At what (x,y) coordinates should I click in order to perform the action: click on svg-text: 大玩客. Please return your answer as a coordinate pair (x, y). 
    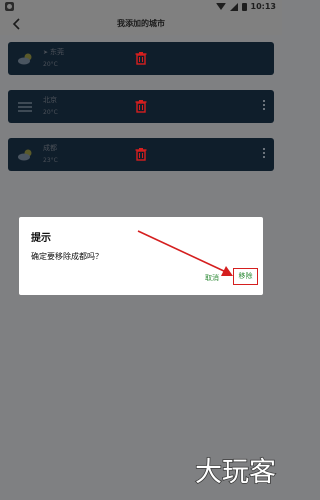
    Looking at the image, I should click on (235, 472).